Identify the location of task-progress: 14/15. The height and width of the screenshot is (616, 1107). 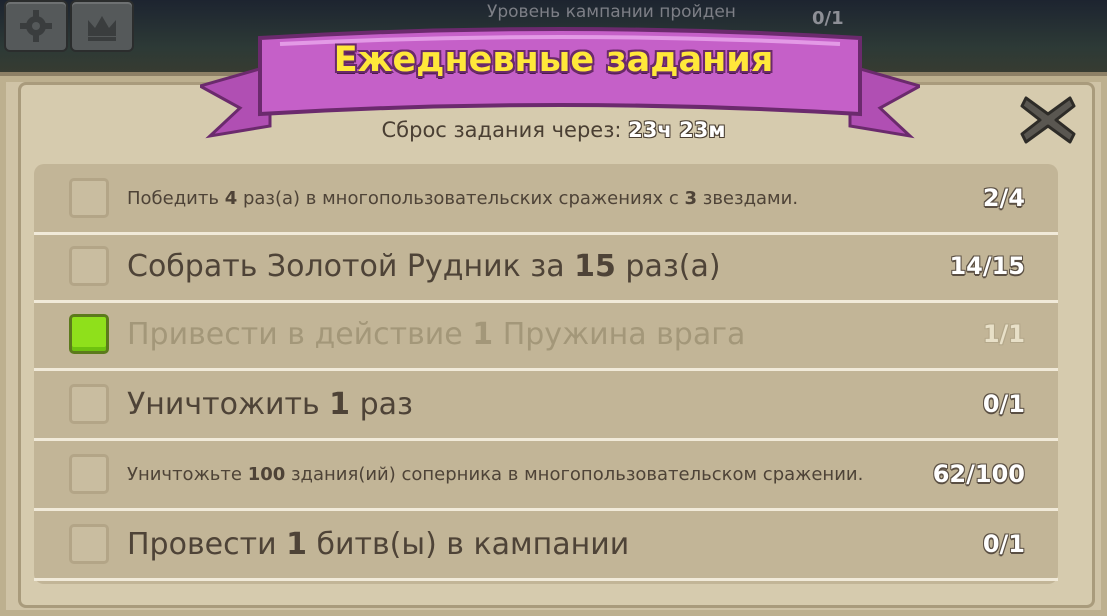
(987, 266).